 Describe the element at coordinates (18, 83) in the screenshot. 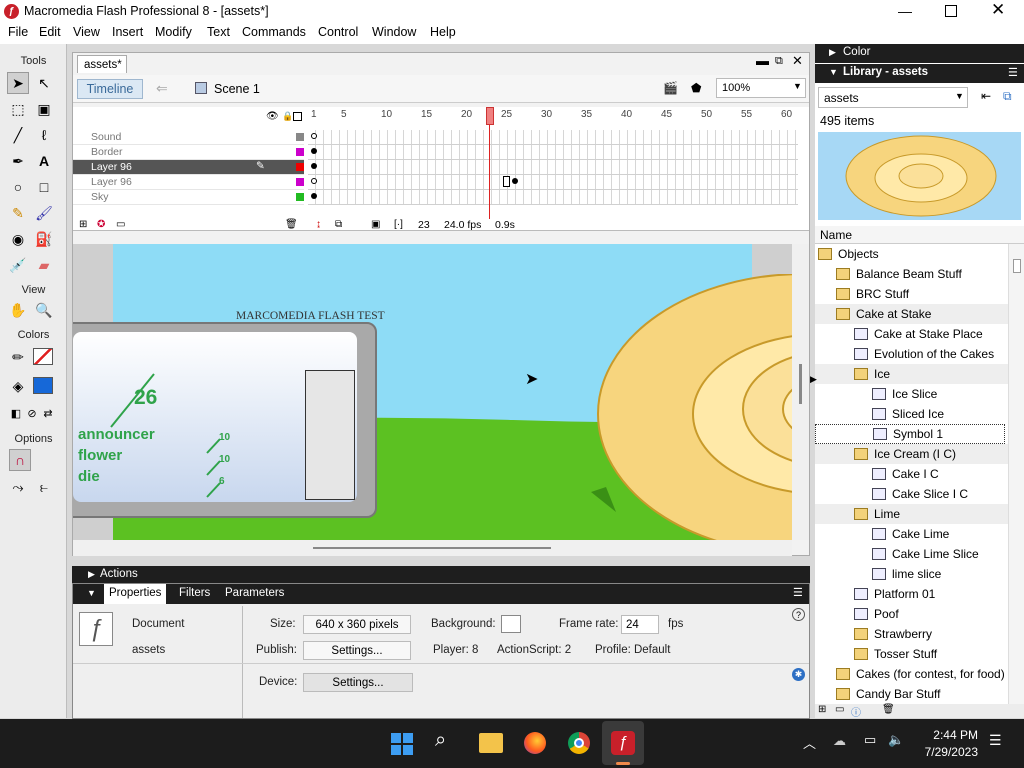

I see `selection-tool-icon: ➤` at that location.